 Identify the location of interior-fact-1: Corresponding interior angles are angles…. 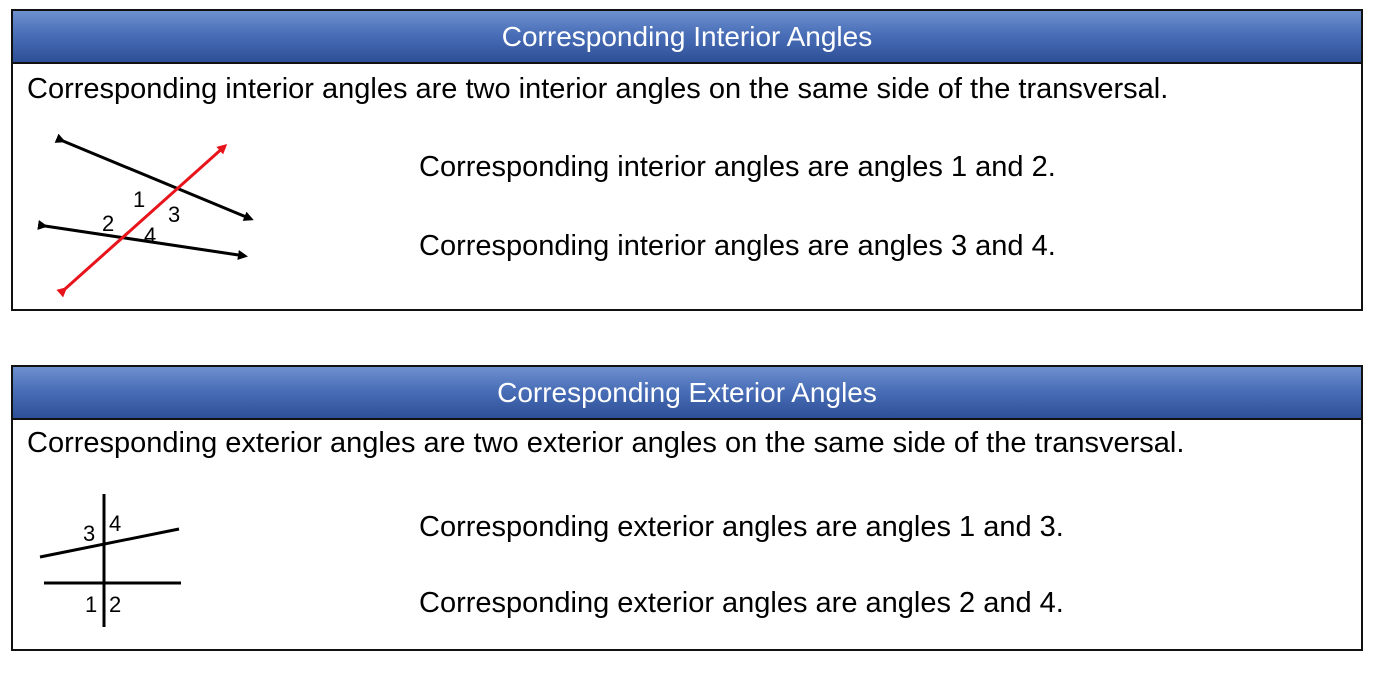
(737, 167).